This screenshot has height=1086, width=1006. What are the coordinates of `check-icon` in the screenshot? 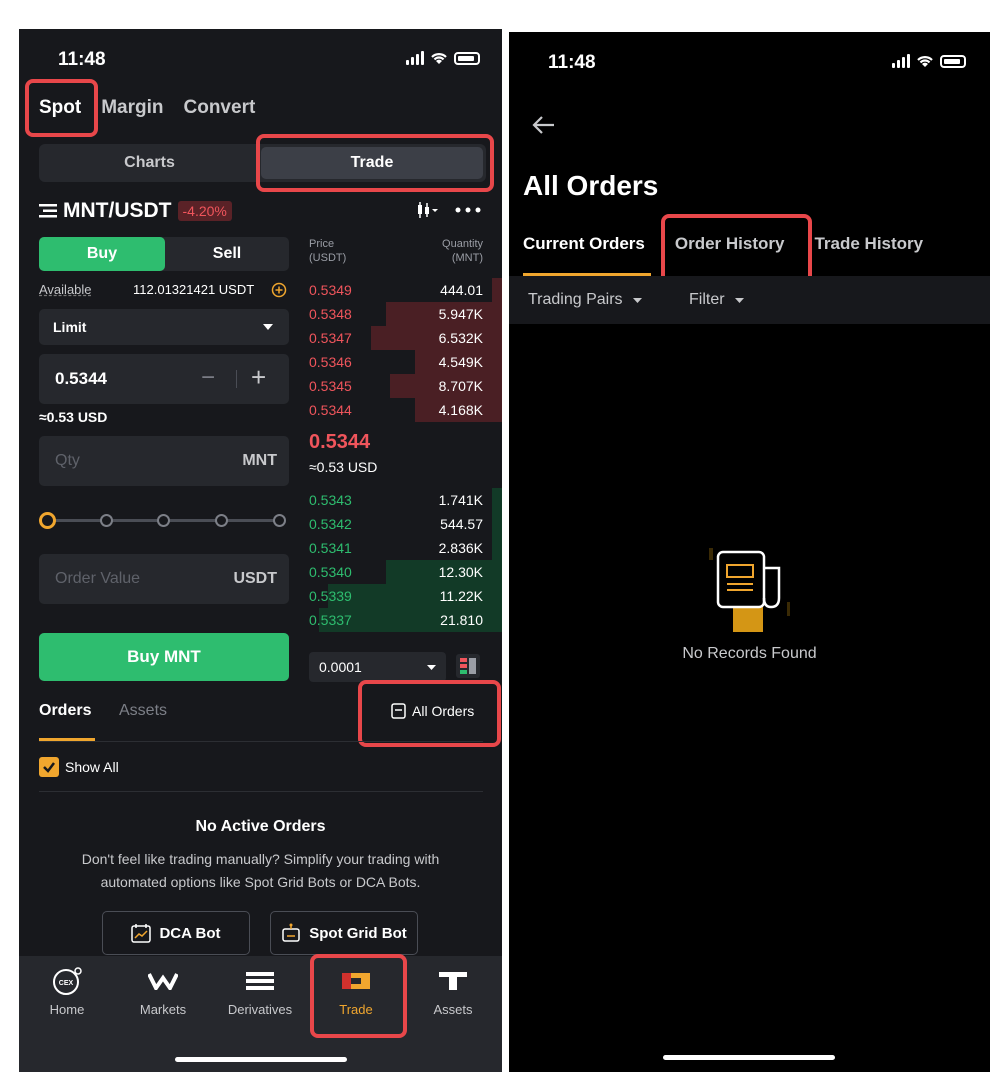 It's located at (49, 767).